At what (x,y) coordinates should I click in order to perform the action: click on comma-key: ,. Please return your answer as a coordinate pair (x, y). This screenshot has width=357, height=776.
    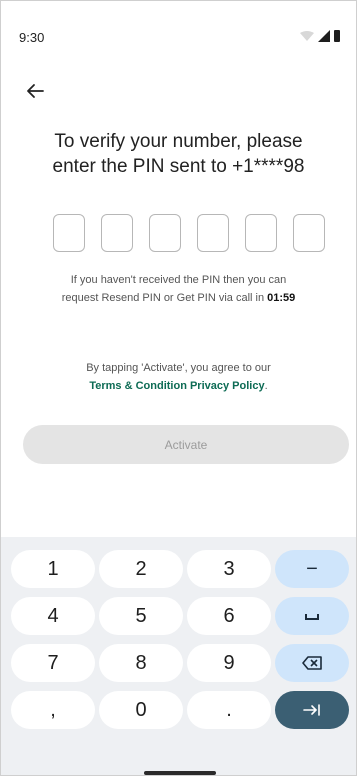
    Looking at the image, I should click on (53, 710).